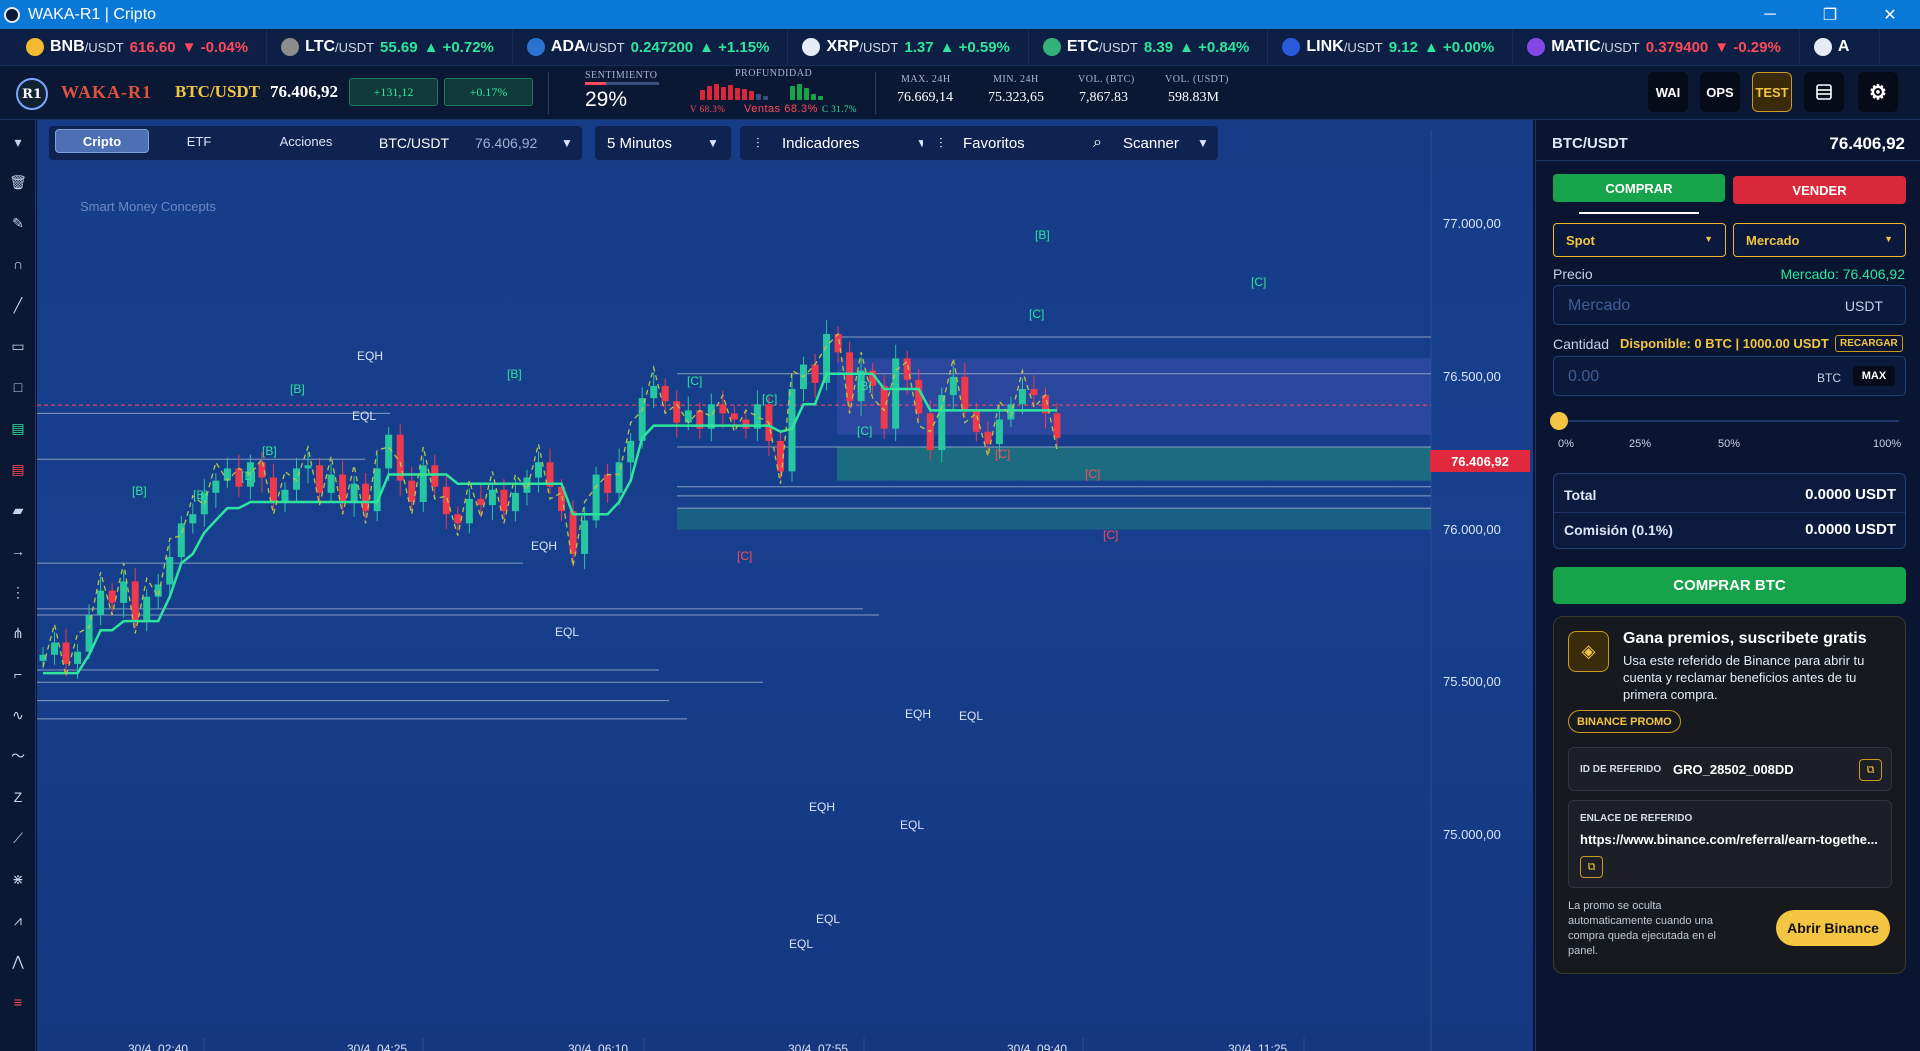  I want to click on close-button: ✕, so click(1890, 14).